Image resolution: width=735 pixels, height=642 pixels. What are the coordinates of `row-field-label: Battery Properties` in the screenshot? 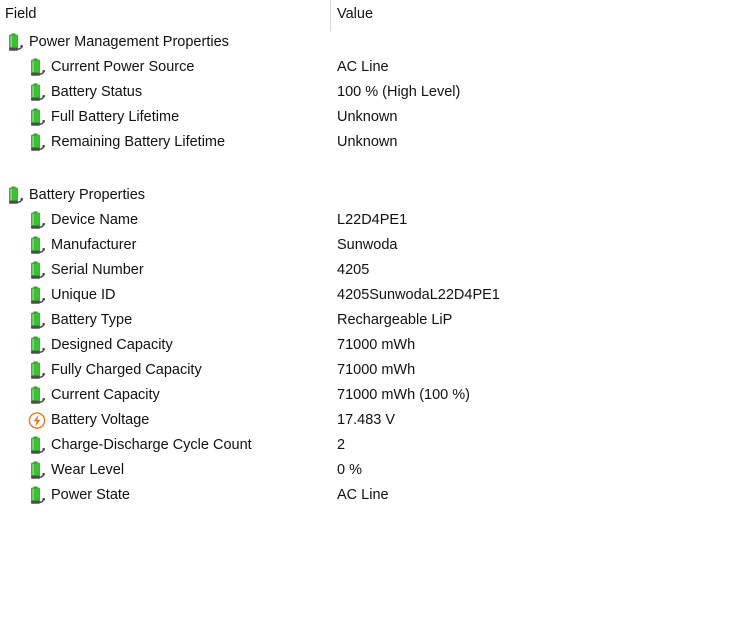 It's located at (87, 195).